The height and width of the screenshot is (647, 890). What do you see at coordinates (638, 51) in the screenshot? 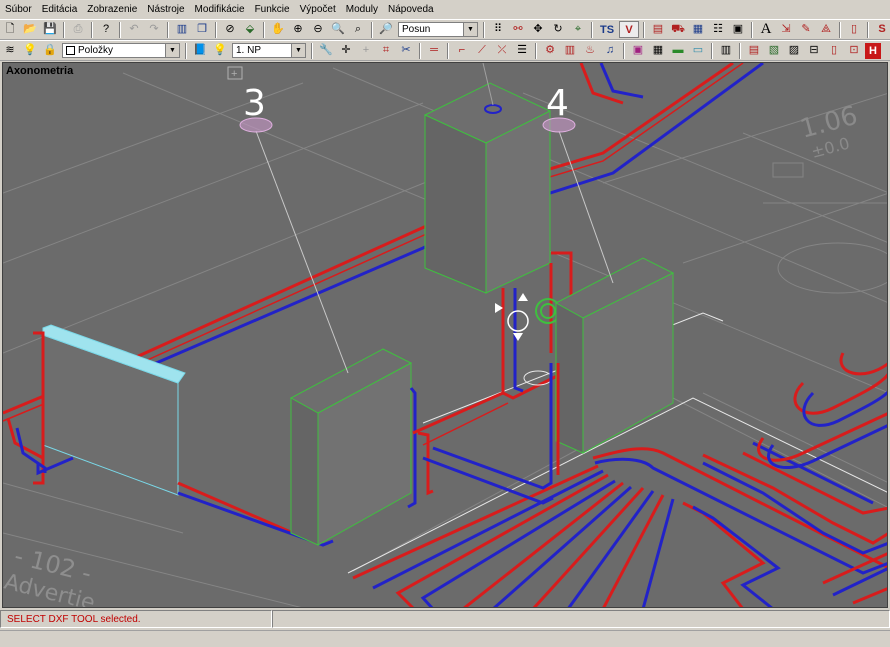
I see `manifold-icon: ▣` at bounding box center [638, 51].